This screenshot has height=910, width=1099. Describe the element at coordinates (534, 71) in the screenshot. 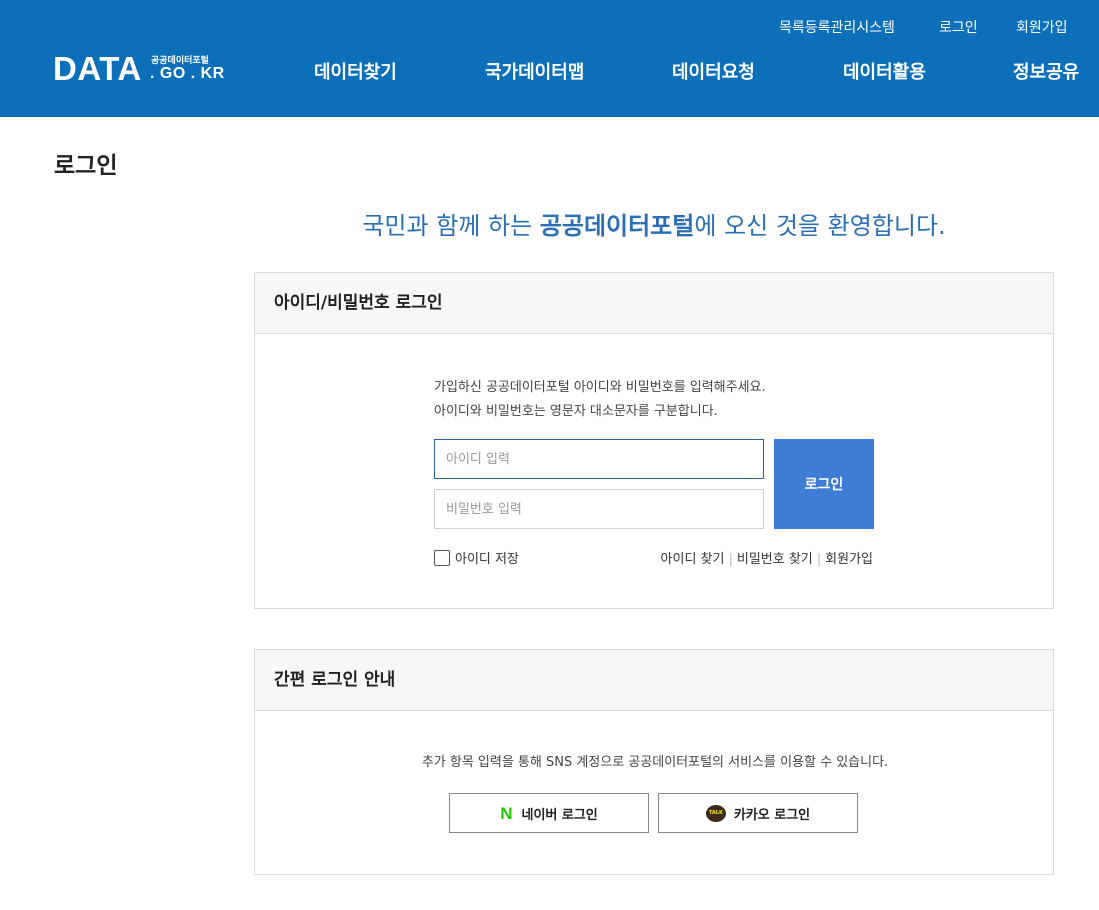

I see `nav-item-national-data-map: 국가데이터맵` at that location.